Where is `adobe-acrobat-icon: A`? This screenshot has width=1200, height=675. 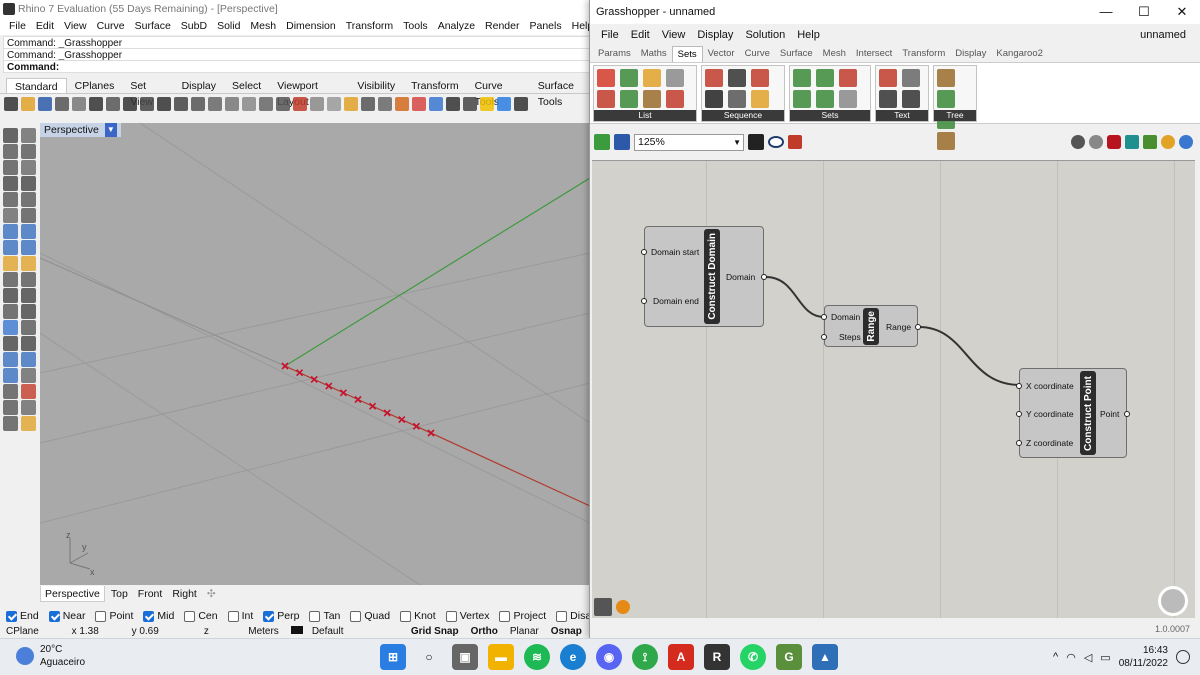 adobe-acrobat-icon: A is located at coordinates (681, 657).